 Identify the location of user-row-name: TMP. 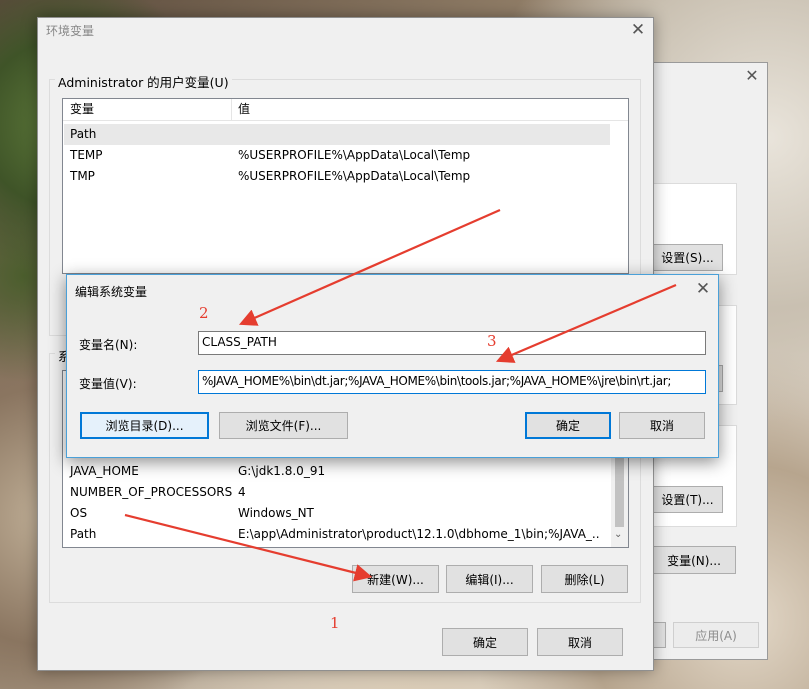
(82, 176).